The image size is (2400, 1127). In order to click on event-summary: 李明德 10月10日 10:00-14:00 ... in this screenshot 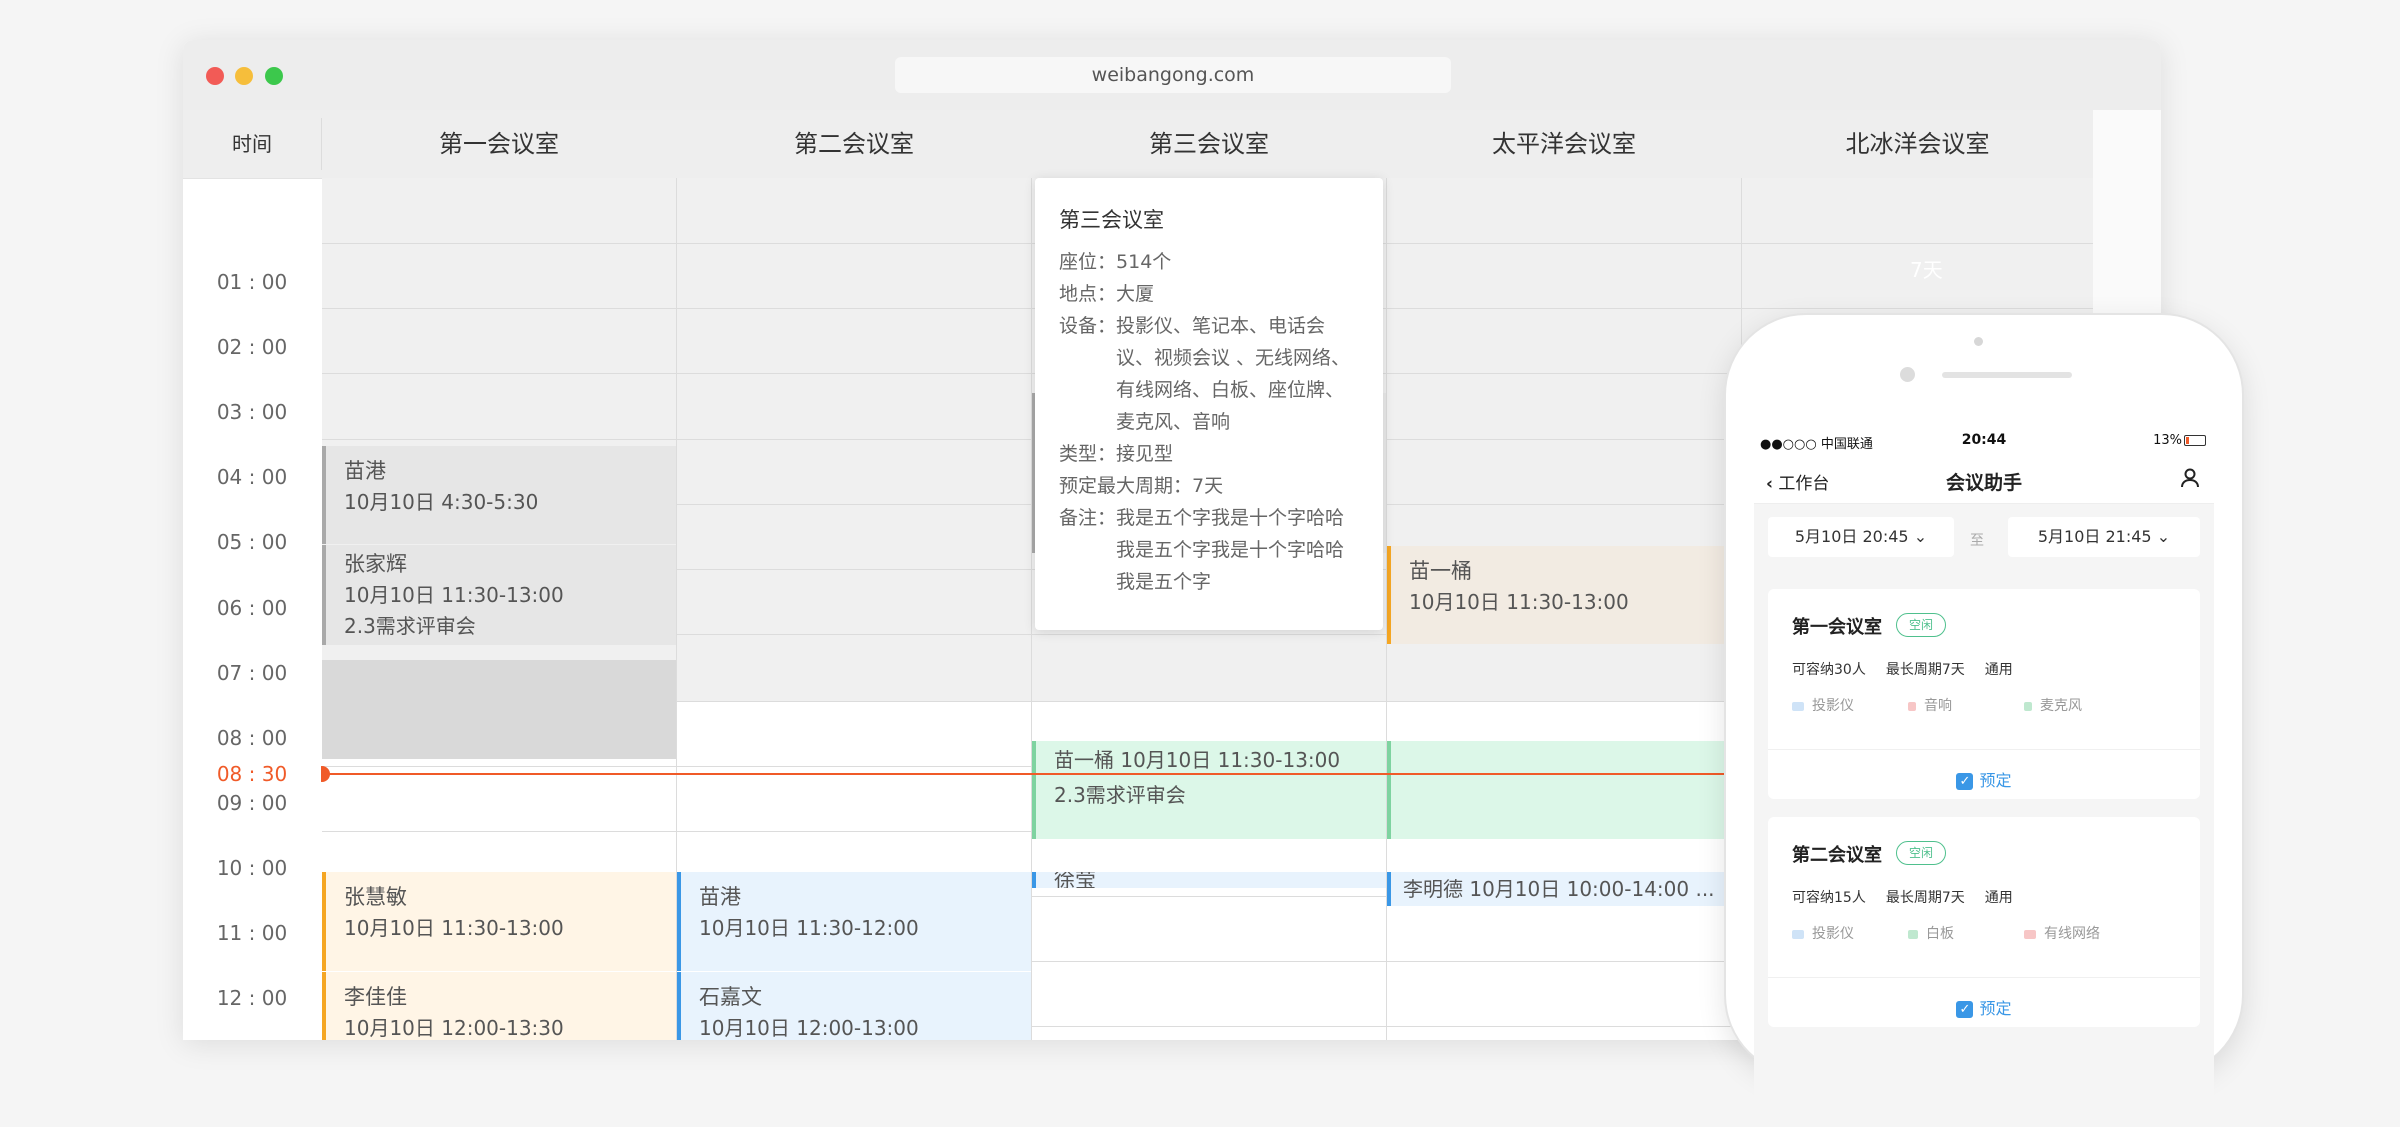, I will do `click(1559, 889)`.